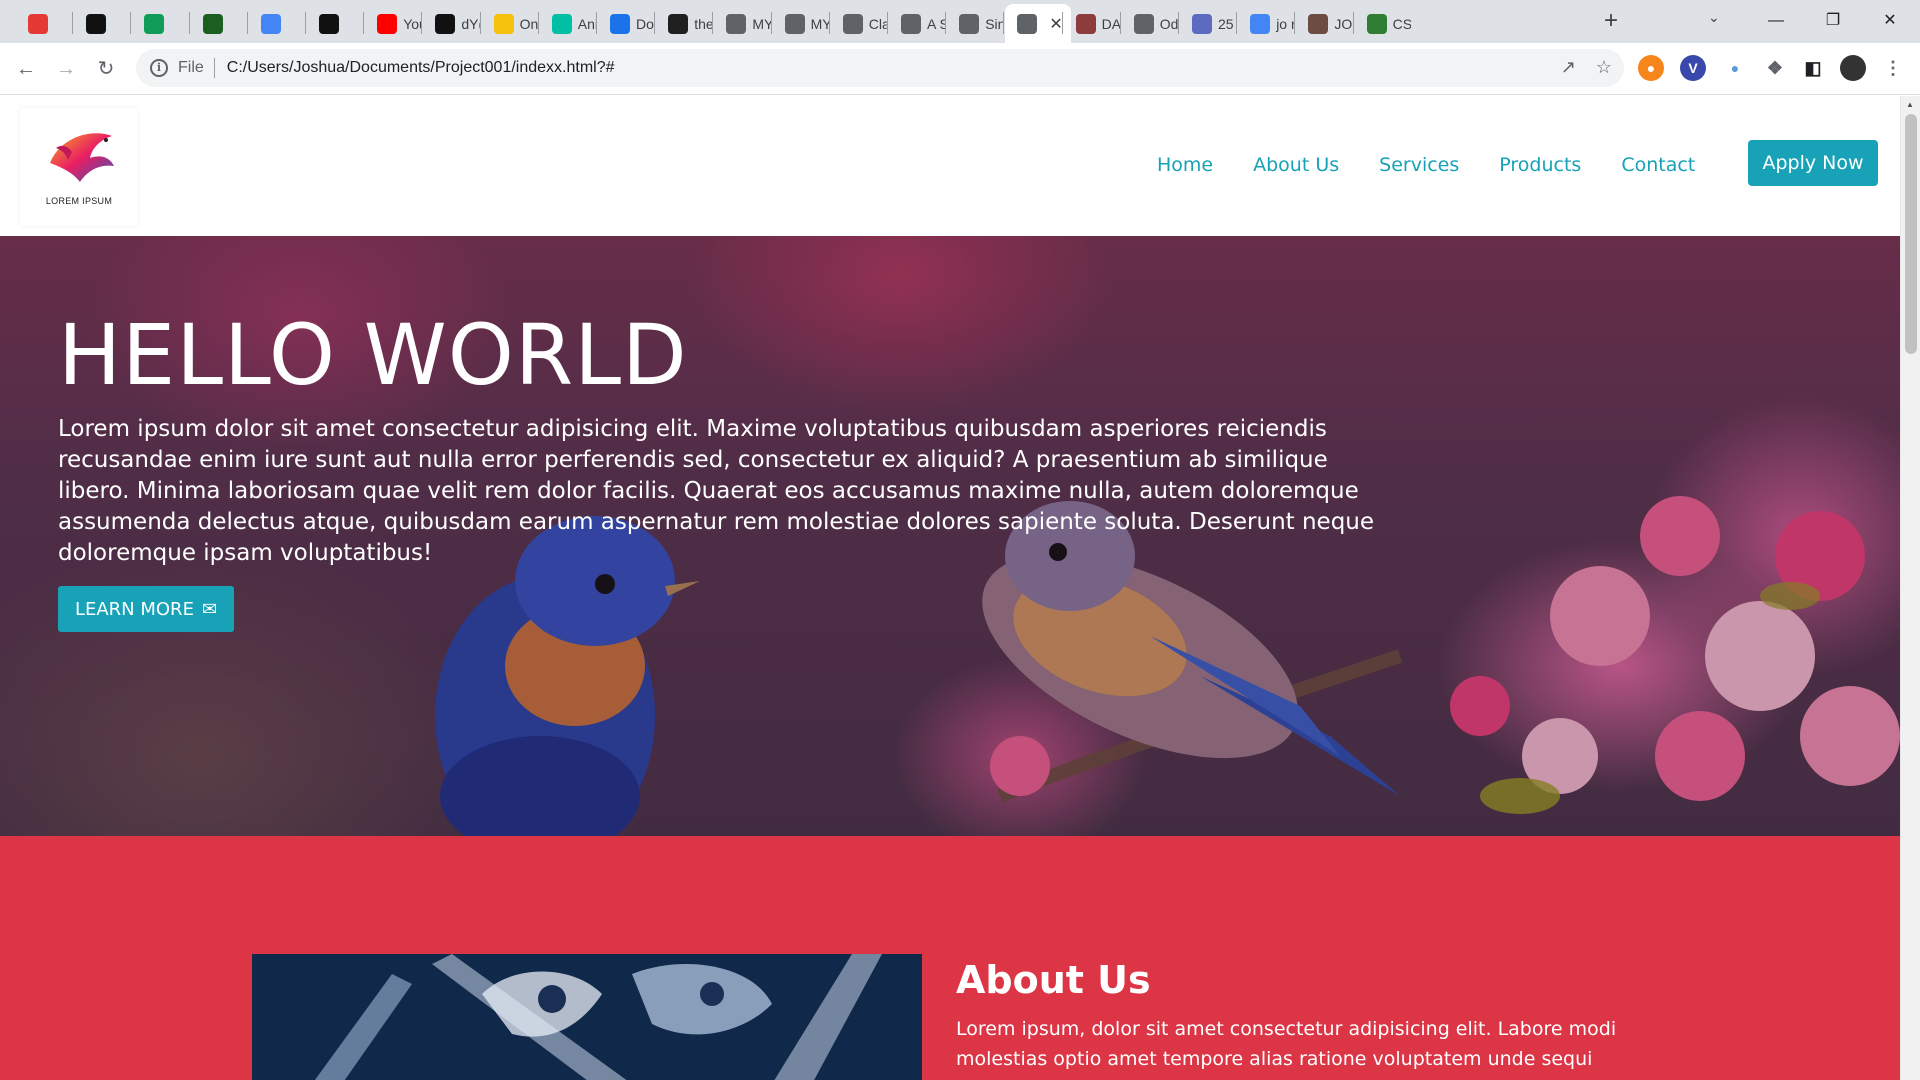  What do you see at coordinates (1419, 165) in the screenshot?
I see `nav-services: Services` at bounding box center [1419, 165].